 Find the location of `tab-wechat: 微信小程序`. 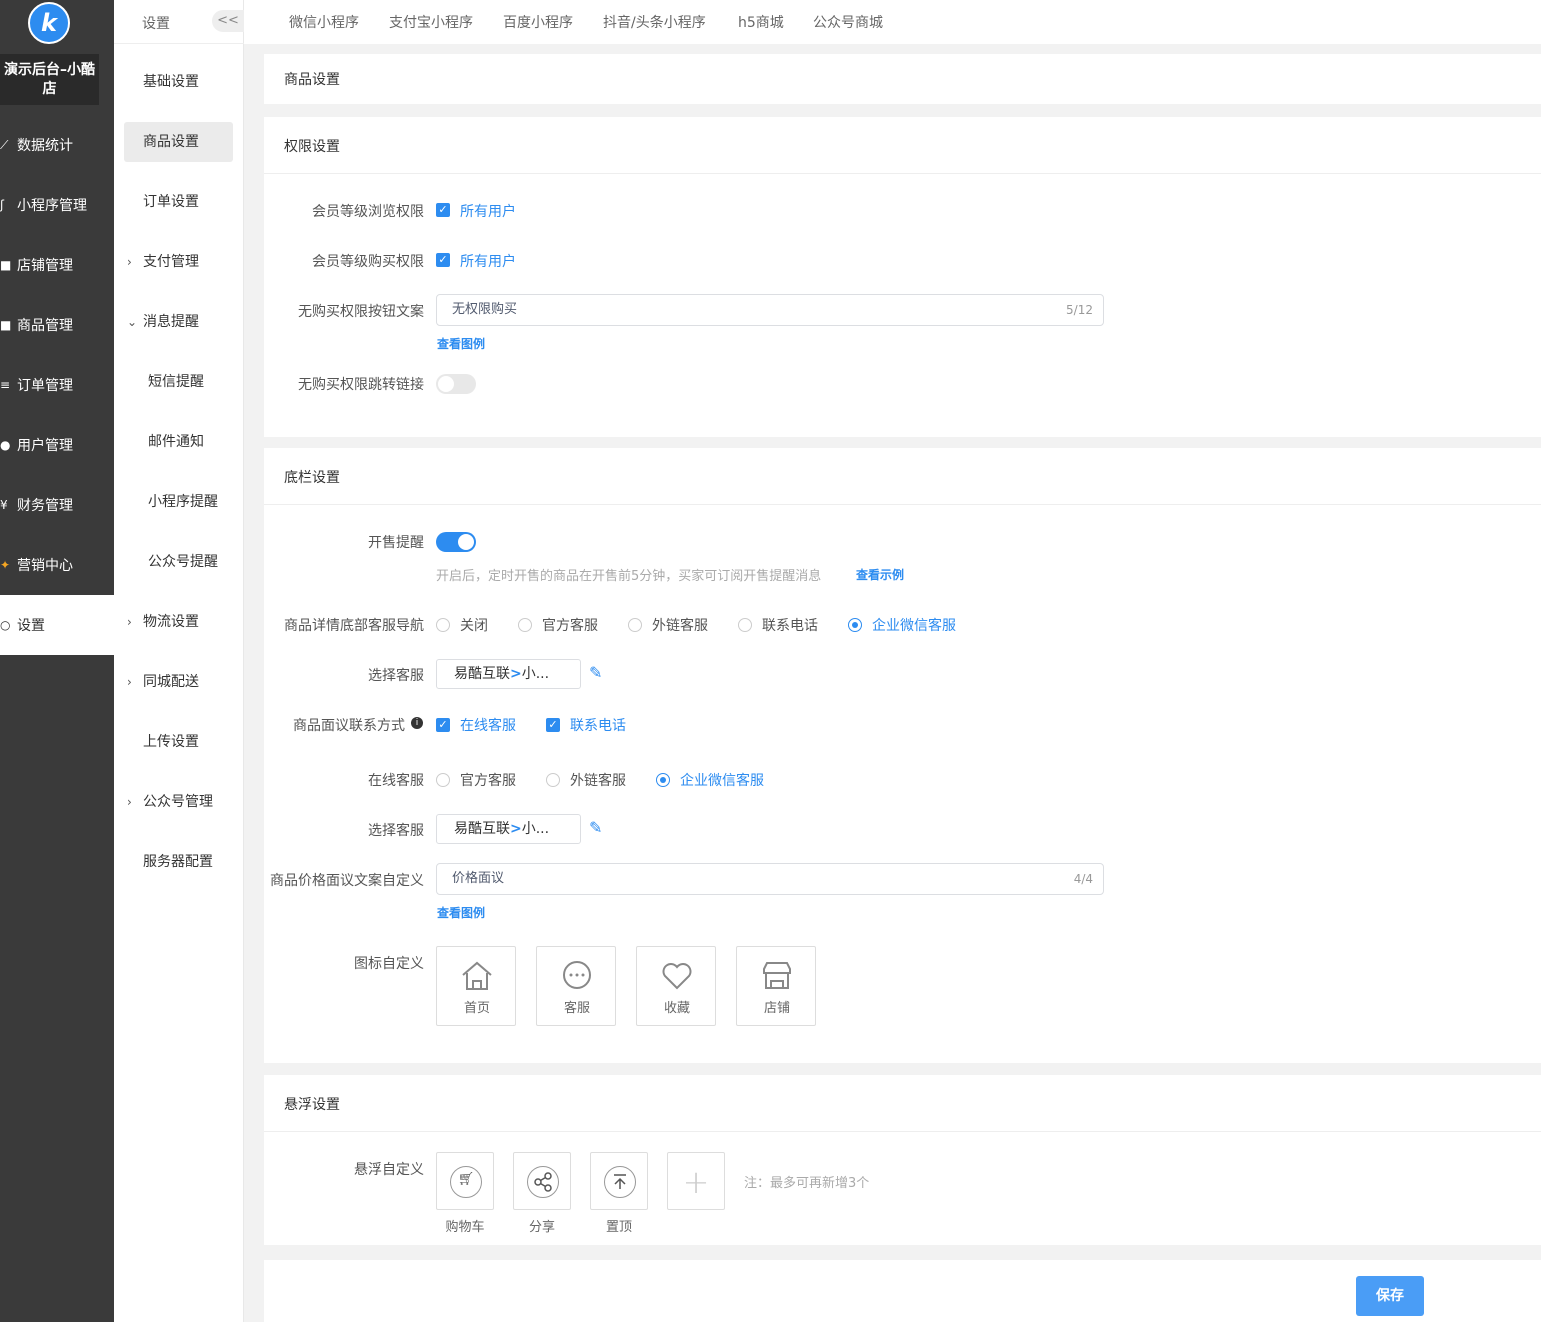

tab-wechat: 微信小程序 is located at coordinates (324, 22).